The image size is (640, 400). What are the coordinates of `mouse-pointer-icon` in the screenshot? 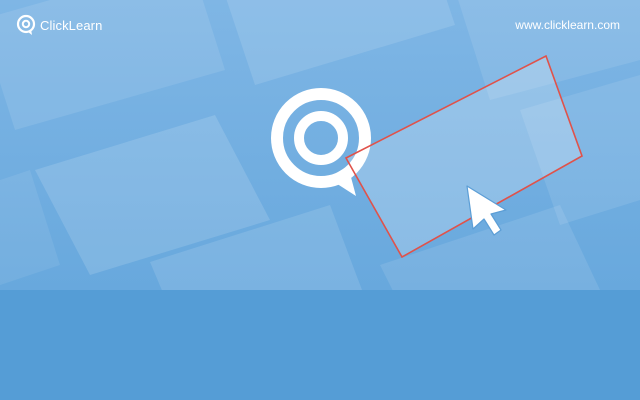 It's located at (486, 210).